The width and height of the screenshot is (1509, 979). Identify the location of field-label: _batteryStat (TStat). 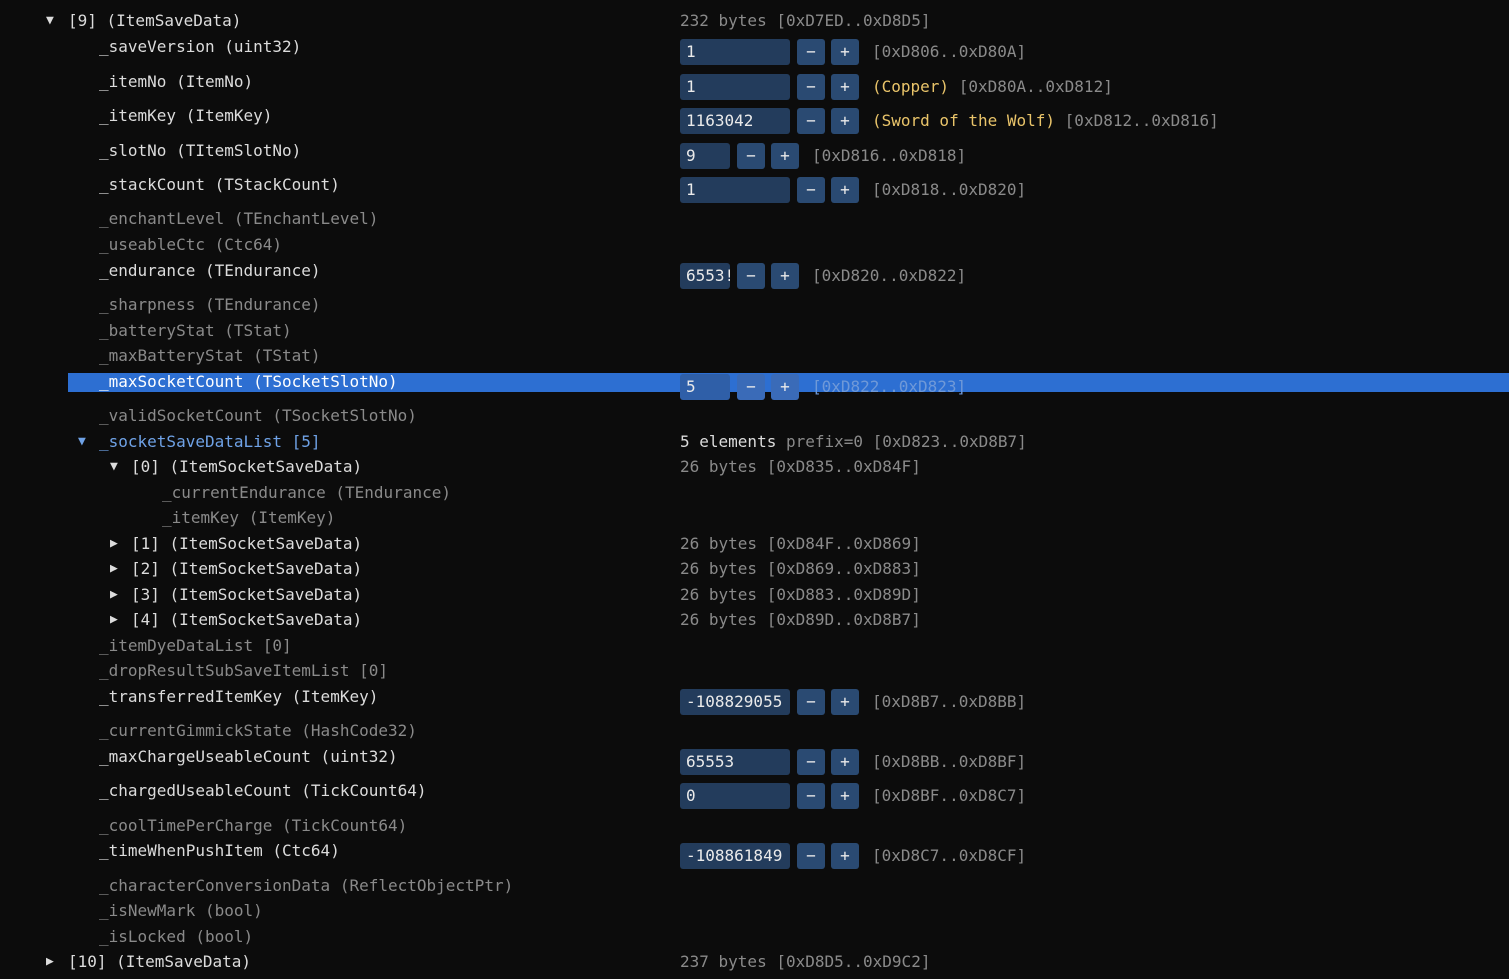
(195, 330).